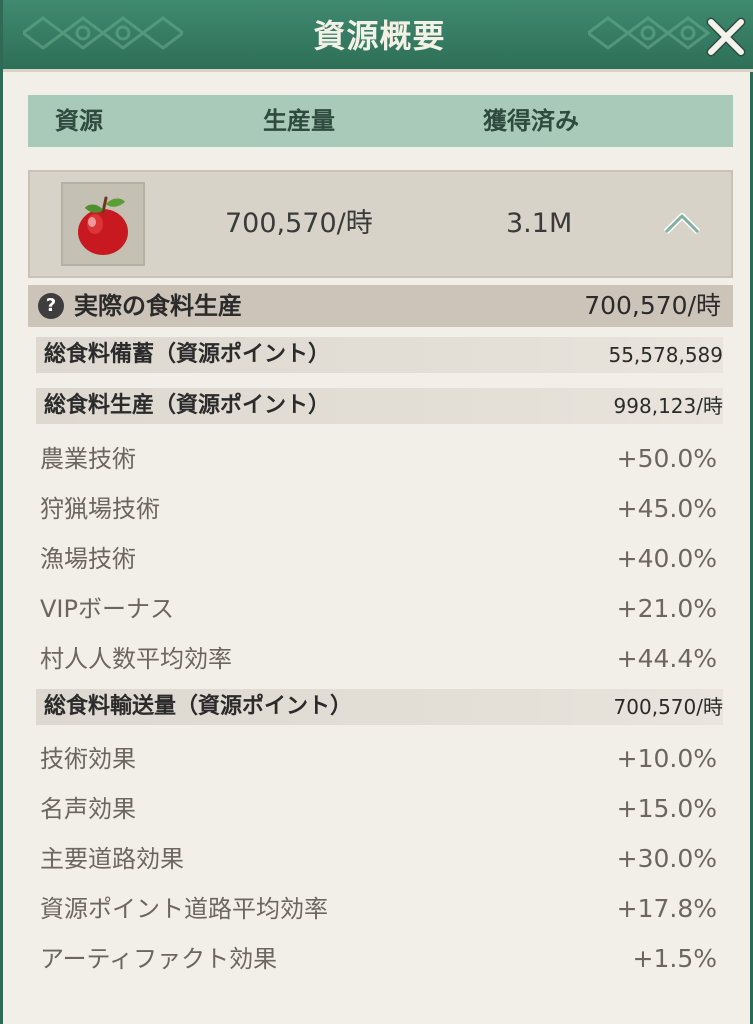 The image size is (753, 1024). Describe the element at coordinates (380, 355) in the screenshot. I see `total-storage-row: 総食料備蓄（資源ポイント） 55,578,589` at that location.